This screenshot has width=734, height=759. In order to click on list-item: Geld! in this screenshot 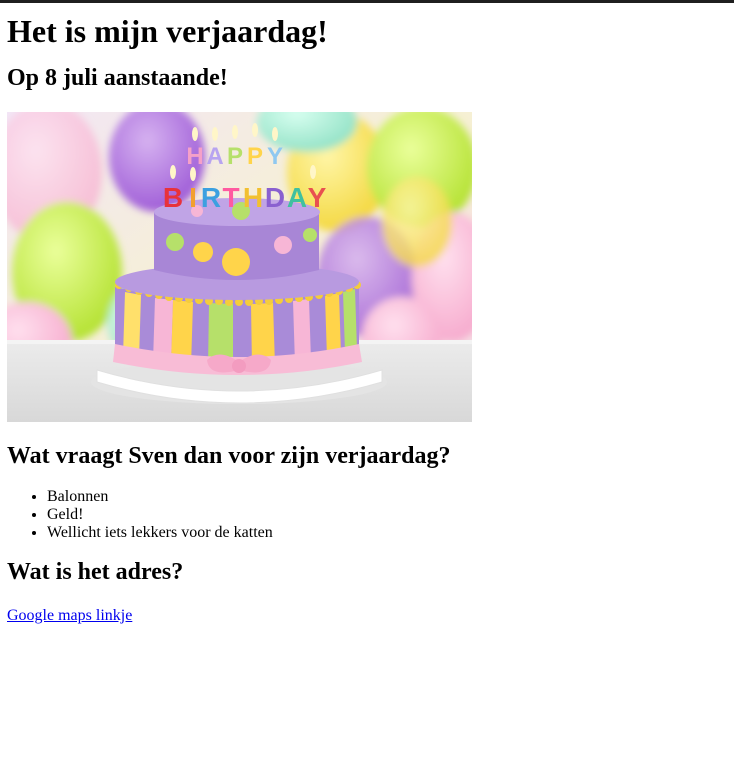, I will do `click(387, 515)`.